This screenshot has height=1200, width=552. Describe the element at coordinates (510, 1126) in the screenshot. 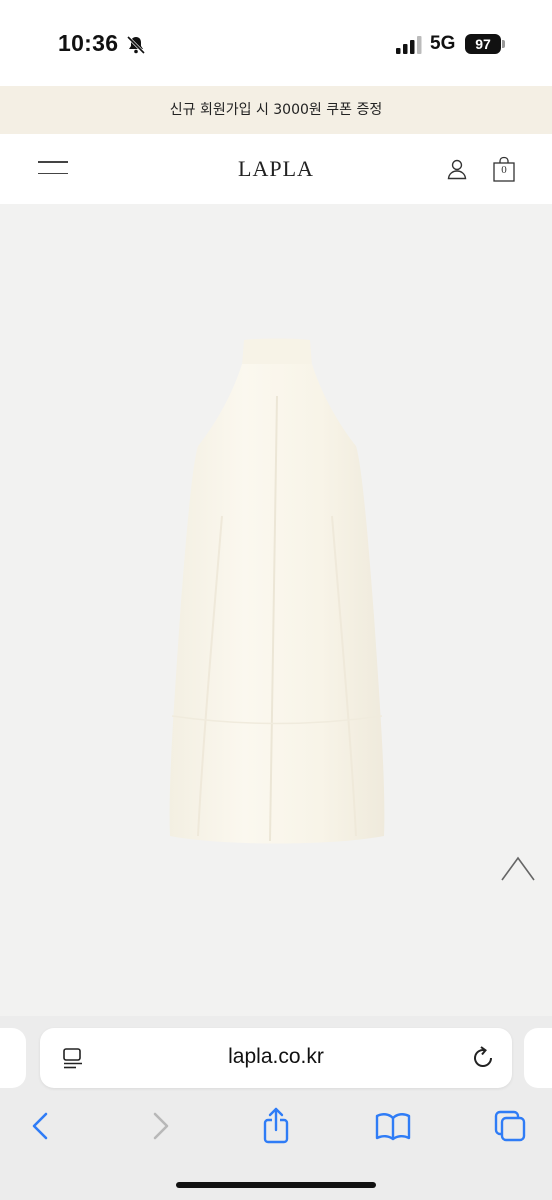

I see `tabs-icon` at that location.